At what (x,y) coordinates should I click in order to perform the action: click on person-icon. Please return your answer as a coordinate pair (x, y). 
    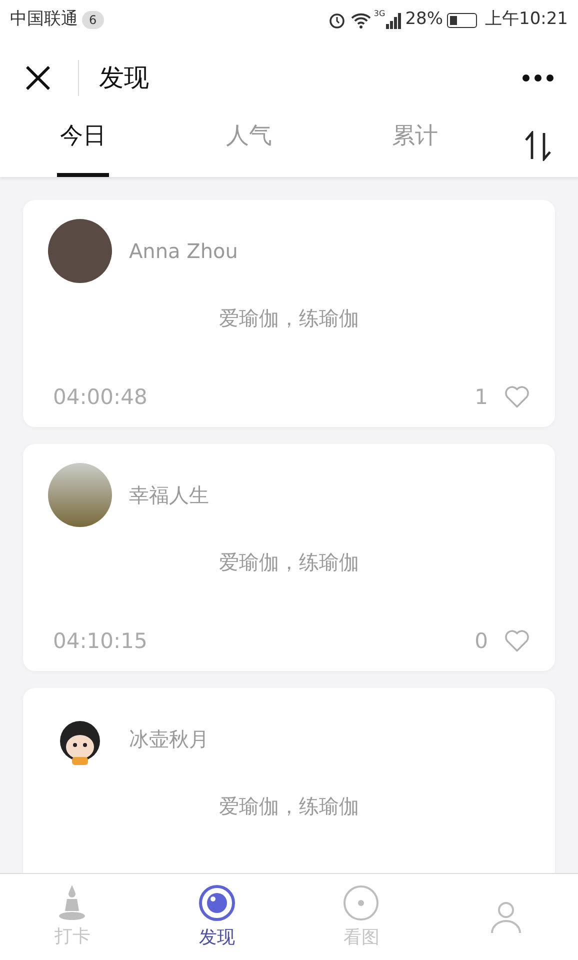
    Looking at the image, I should click on (505, 917).